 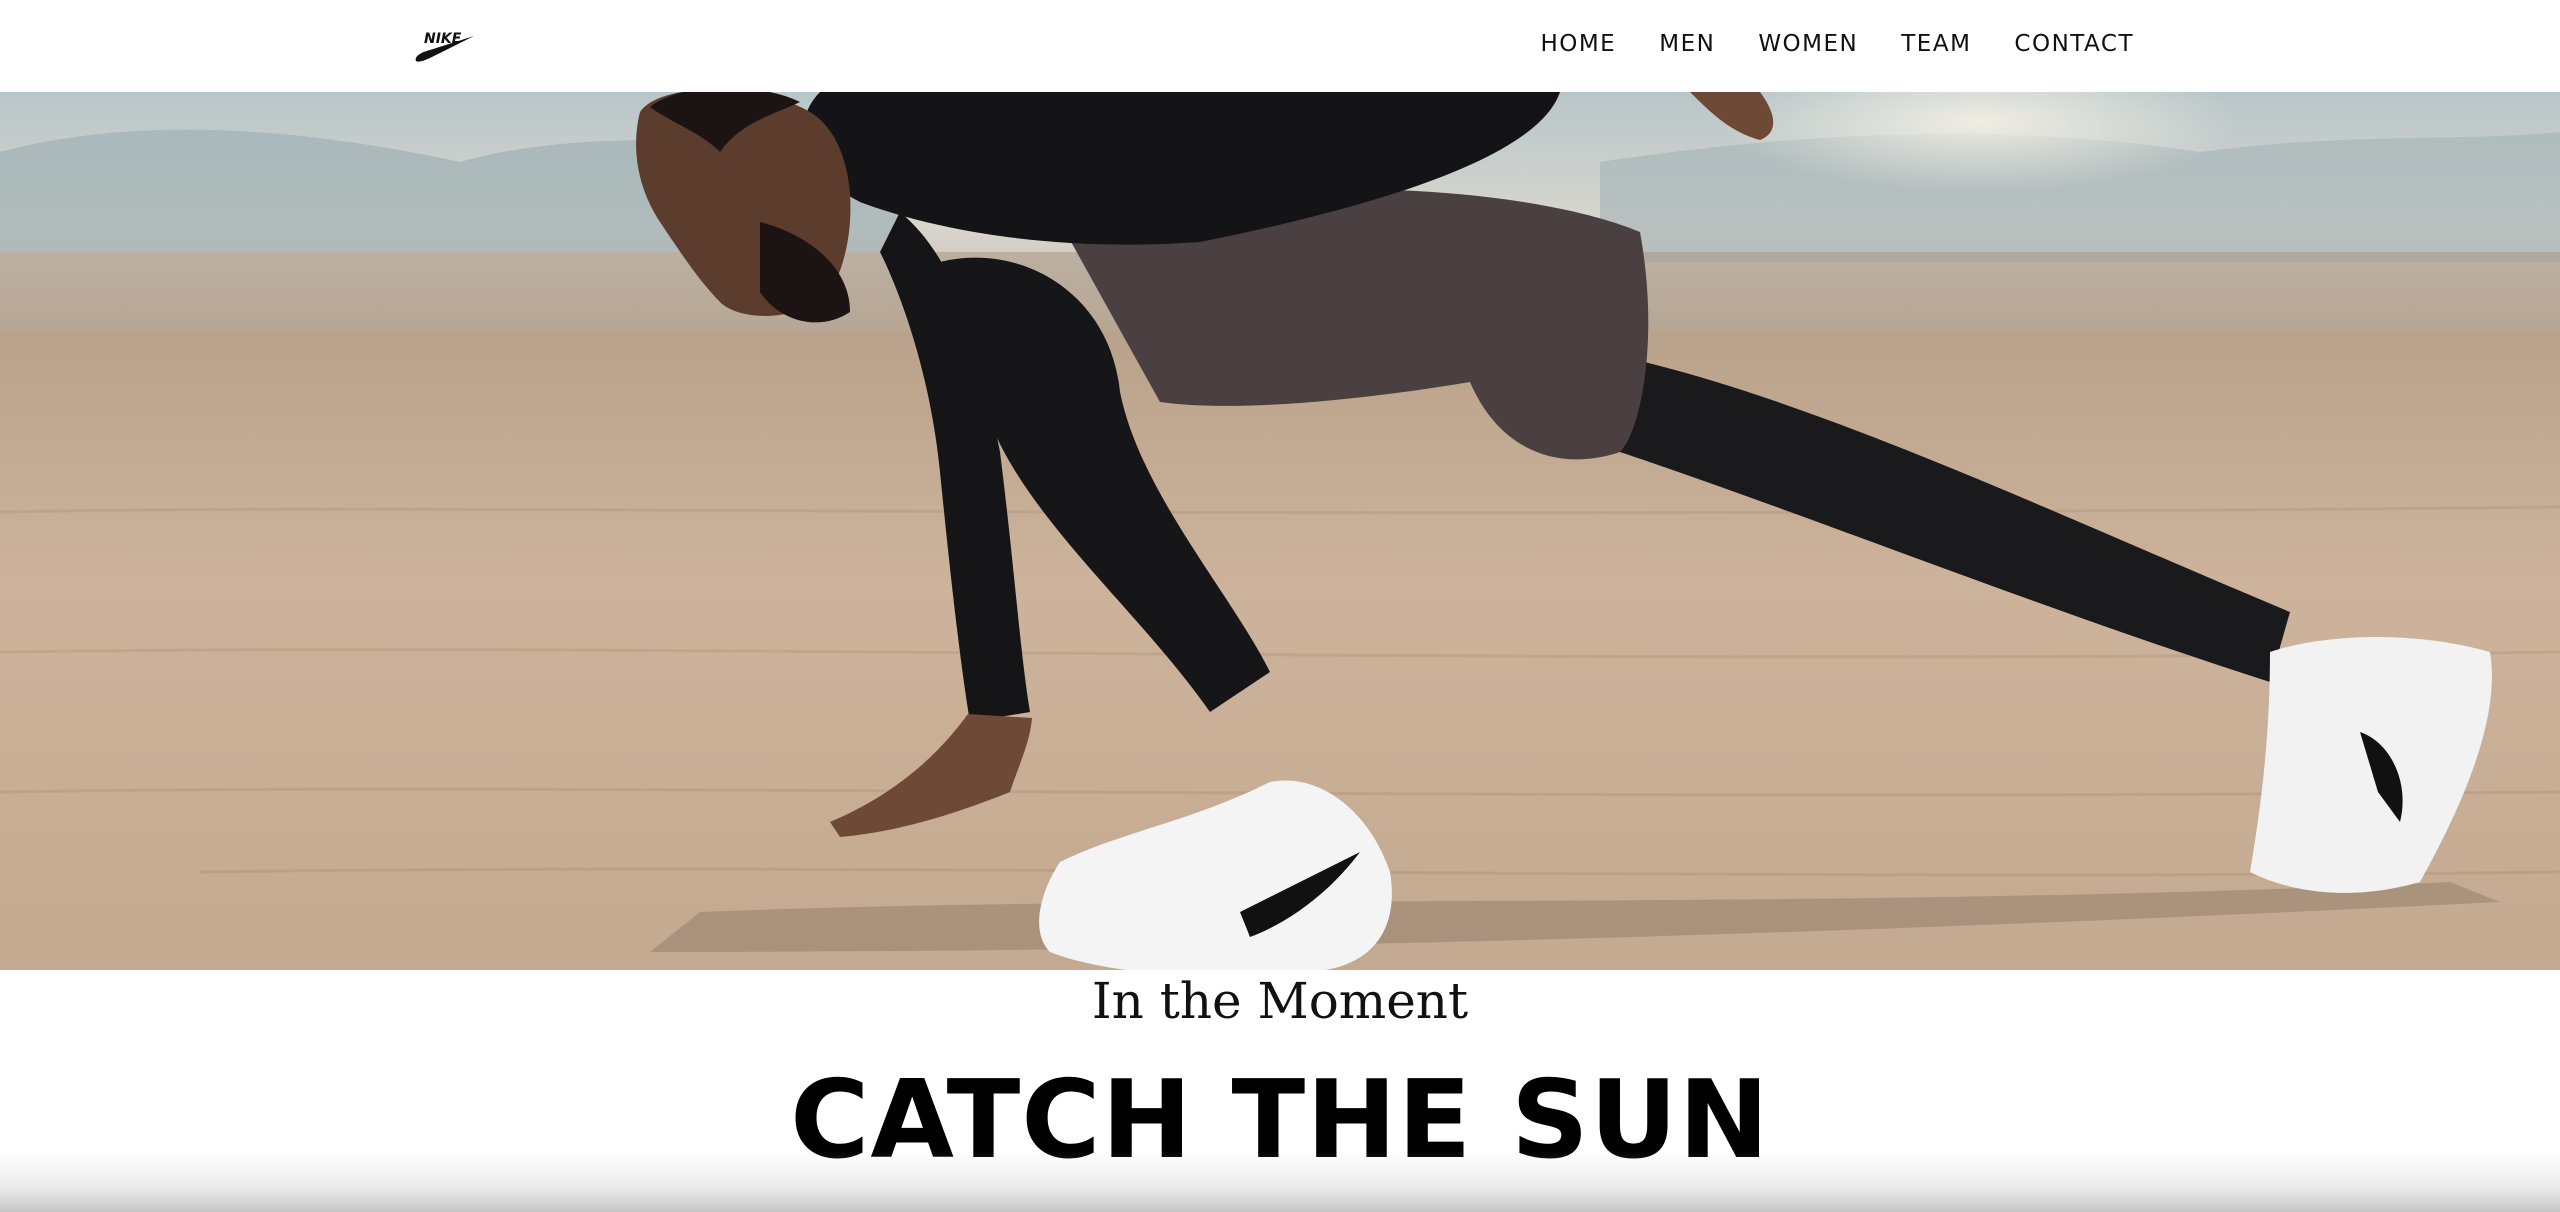 What do you see at coordinates (1687, 44) in the screenshot?
I see `nav-men: MEN` at bounding box center [1687, 44].